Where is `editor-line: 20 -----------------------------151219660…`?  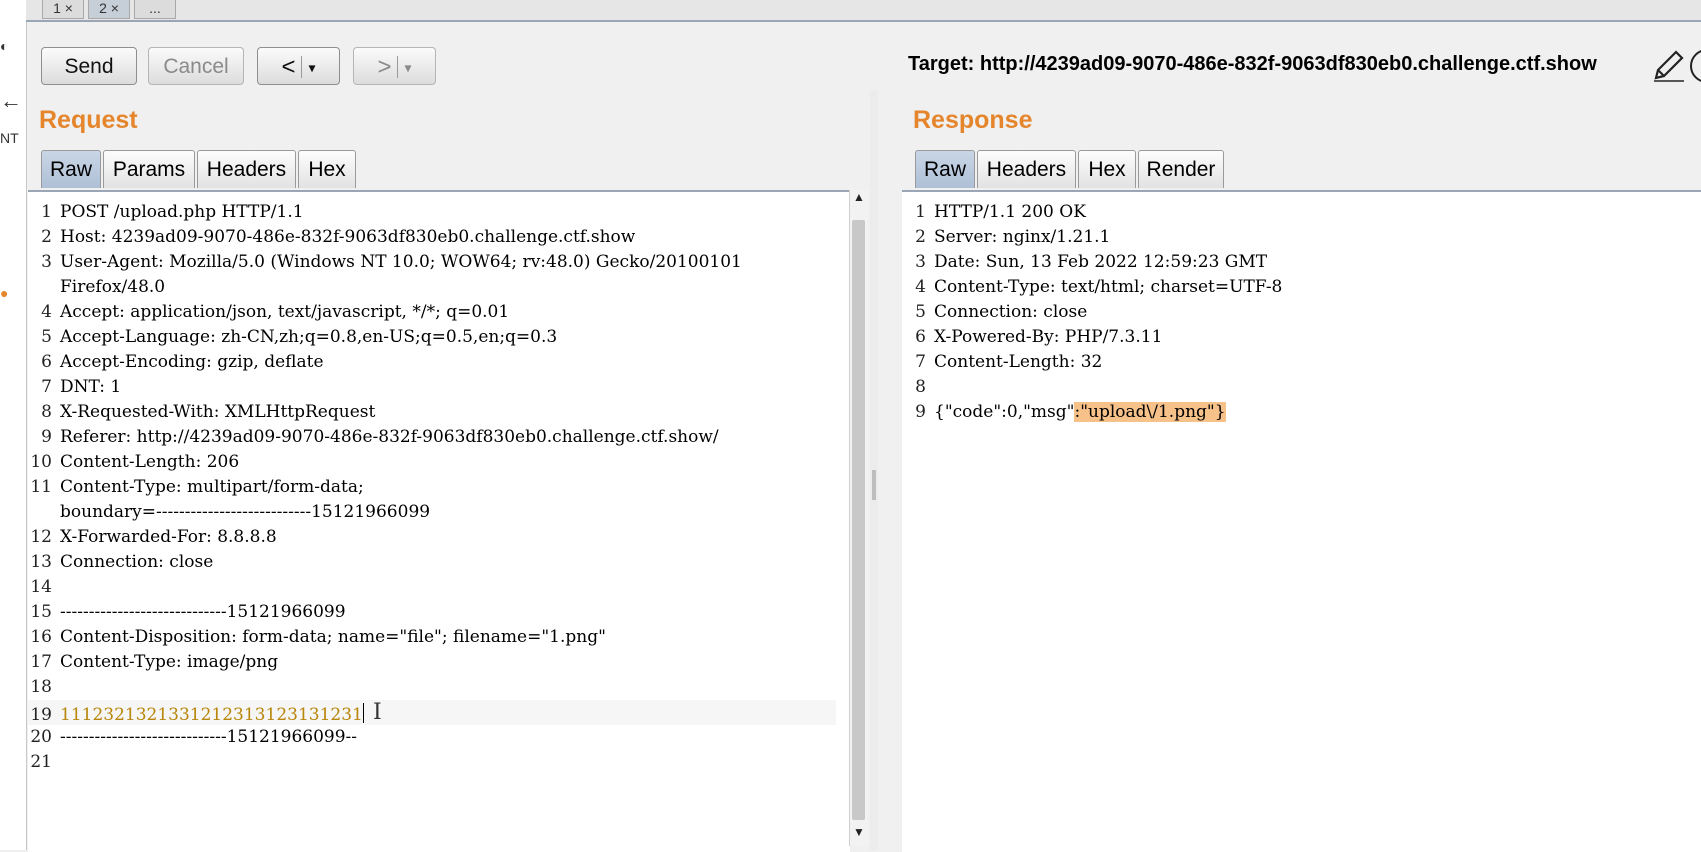 editor-line: 20 -----------------------------151219660… is located at coordinates (192, 737).